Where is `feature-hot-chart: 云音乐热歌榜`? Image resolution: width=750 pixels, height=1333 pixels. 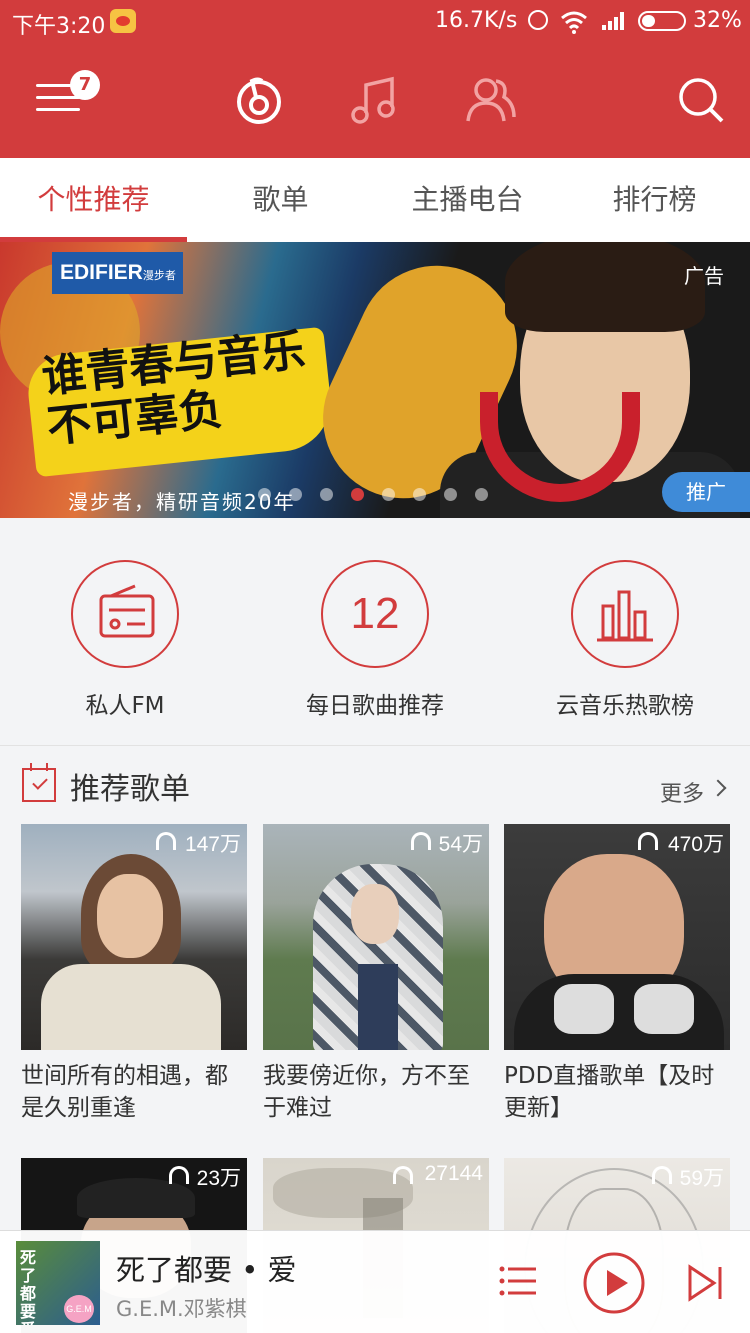
feature-hot-chart: 云音乐热歌榜 is located at coordinates (625, 640).